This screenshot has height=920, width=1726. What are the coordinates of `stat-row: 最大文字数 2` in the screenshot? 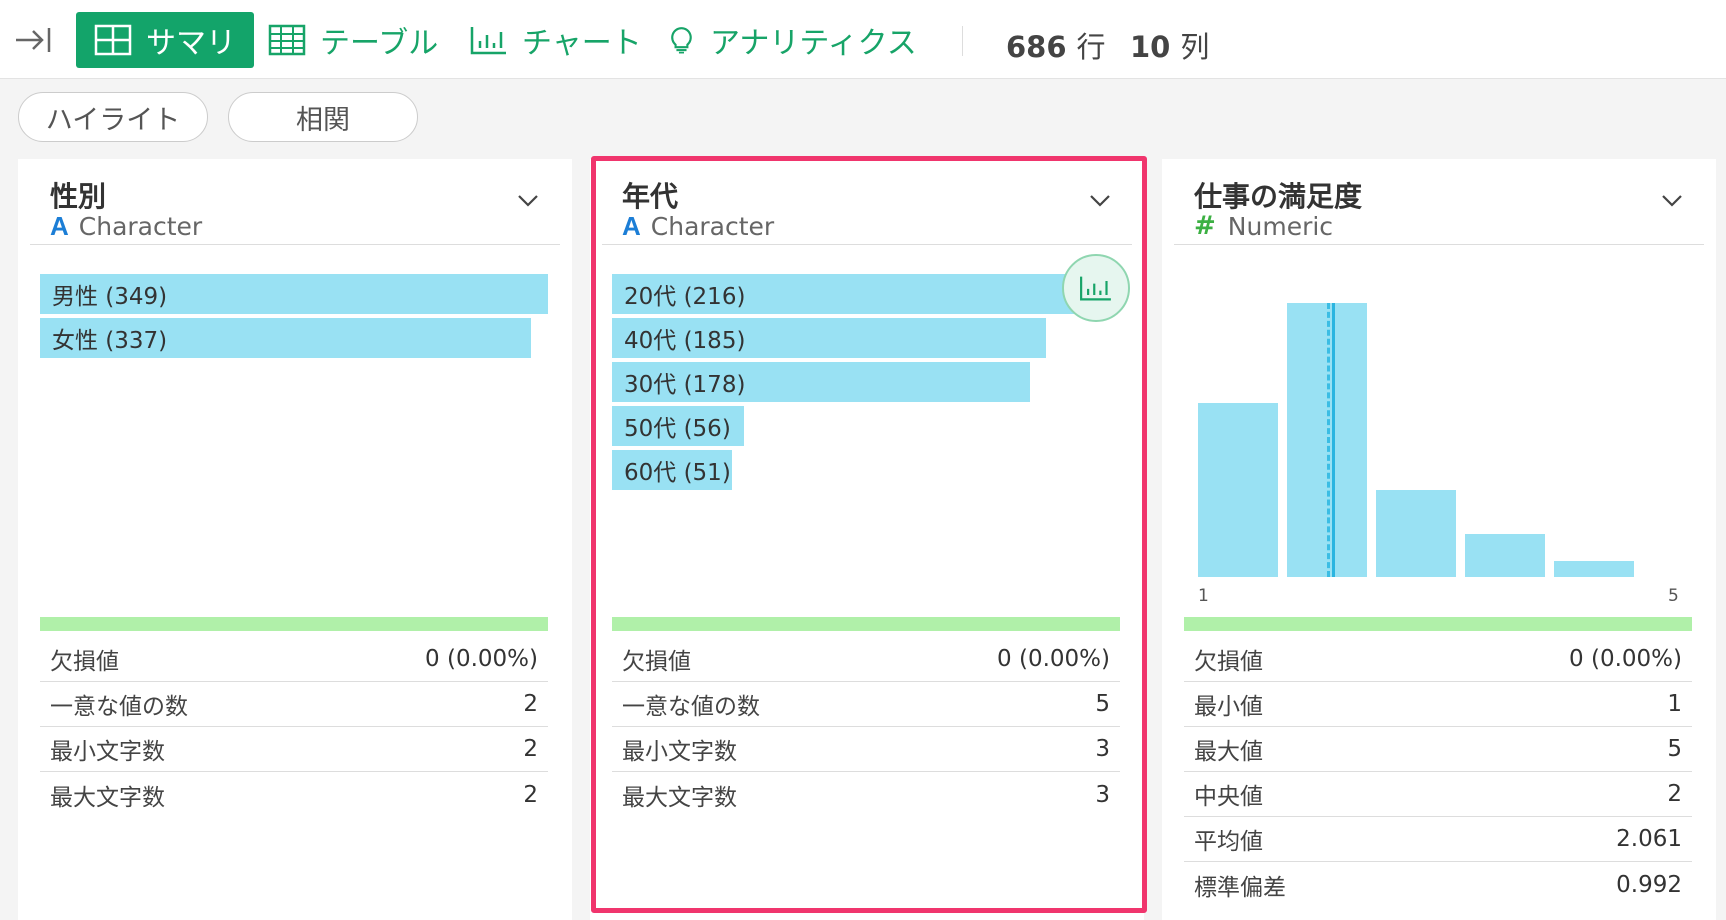 It's located at (294, 794).